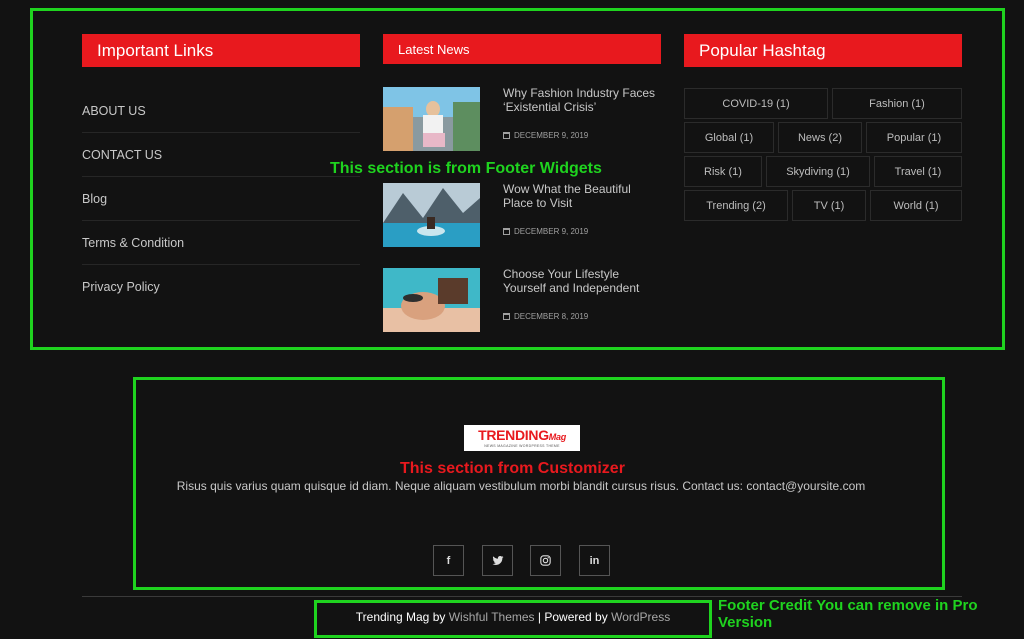  Describe the element at coordinates (723, 171) in the screenshot. I see `tag-risk: Risk (1)` at that location.